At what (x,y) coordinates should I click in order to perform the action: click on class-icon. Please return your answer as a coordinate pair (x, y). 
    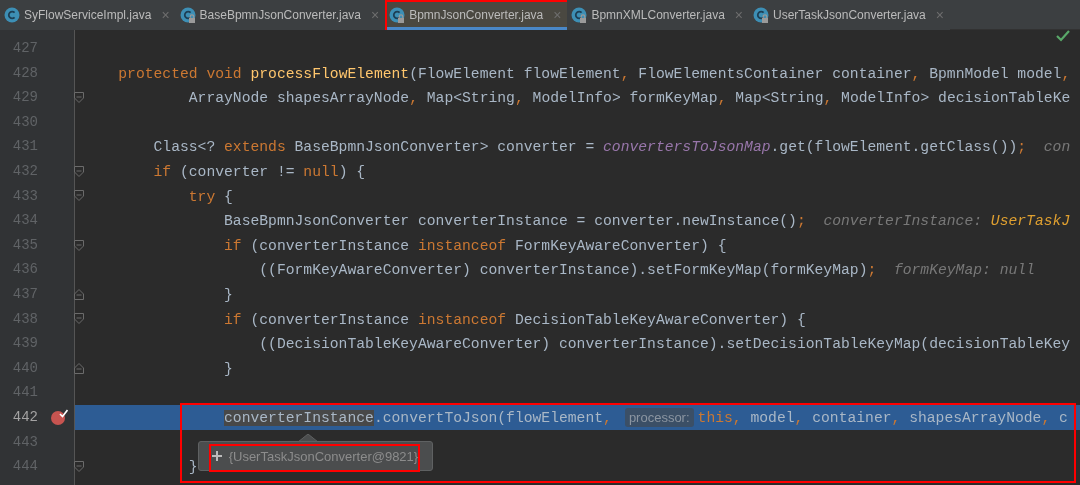
    Looking at the image, I should click on (12, 15).